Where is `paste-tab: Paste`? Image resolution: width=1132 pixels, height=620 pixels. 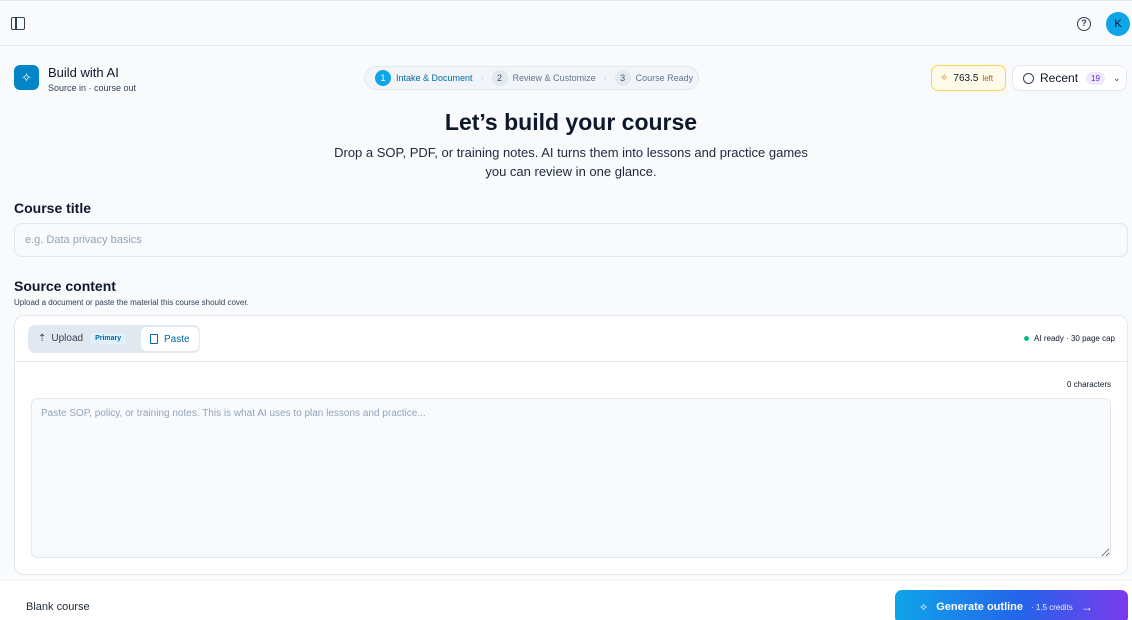
paste-tab: Paste is located at coordinates (170, 339).